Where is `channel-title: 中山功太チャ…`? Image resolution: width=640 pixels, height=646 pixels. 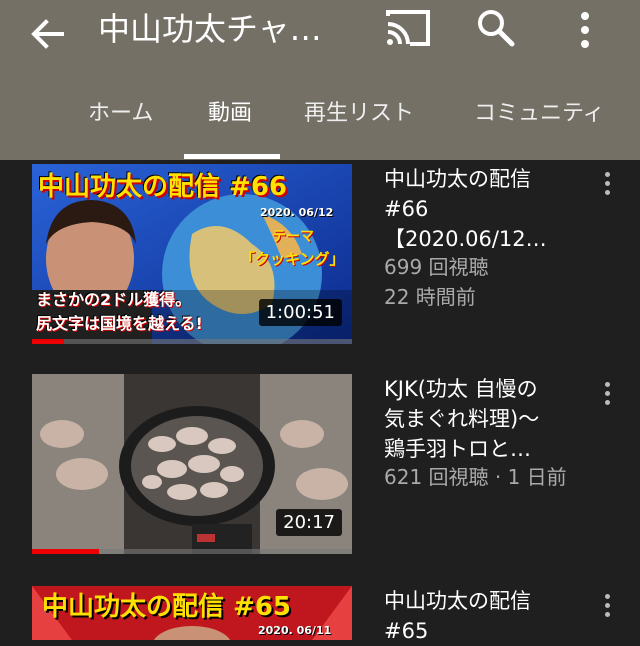 channel-title: 中山功太チャ… is located at coordinates (210, 29).